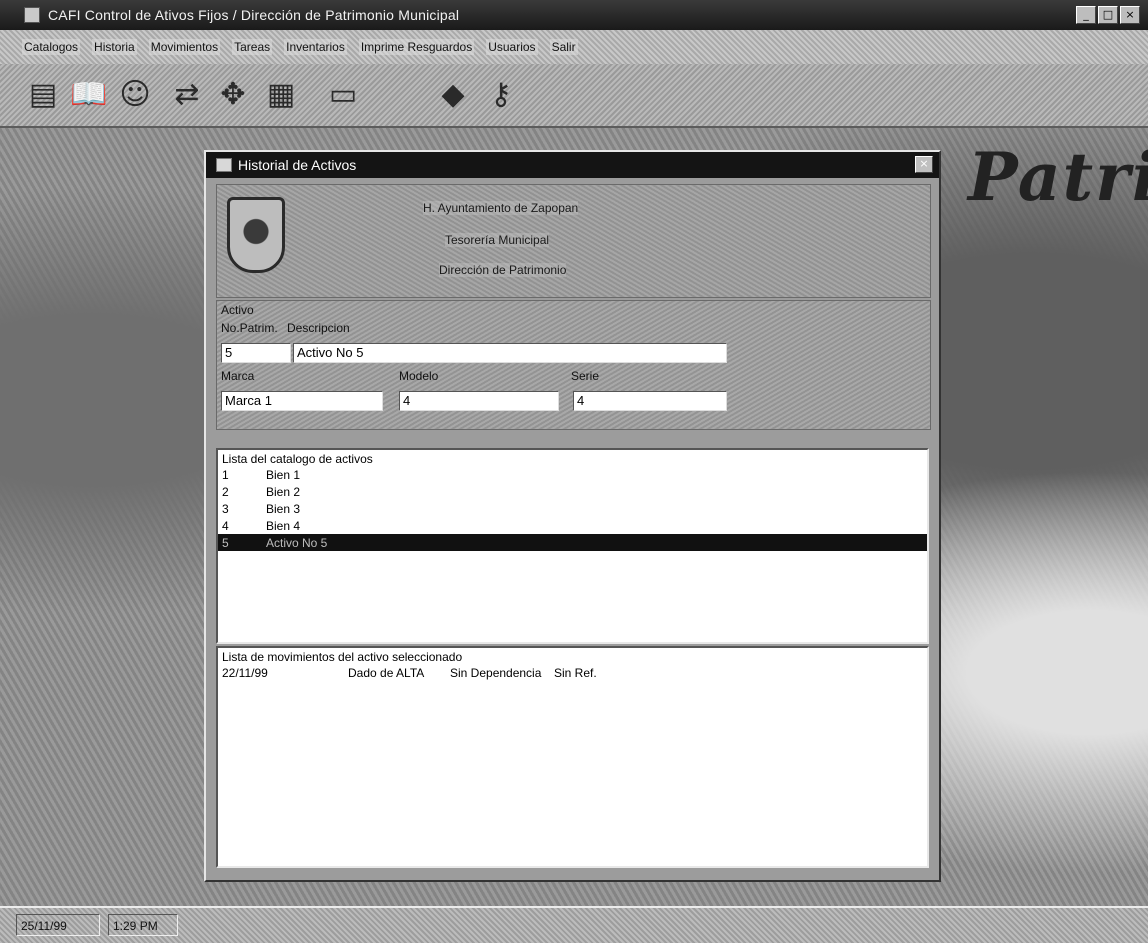  What do you see at coordinates (343, 94) in the screenshot?
I see `folder-icon: ▭` at bounding box center [343, 94].